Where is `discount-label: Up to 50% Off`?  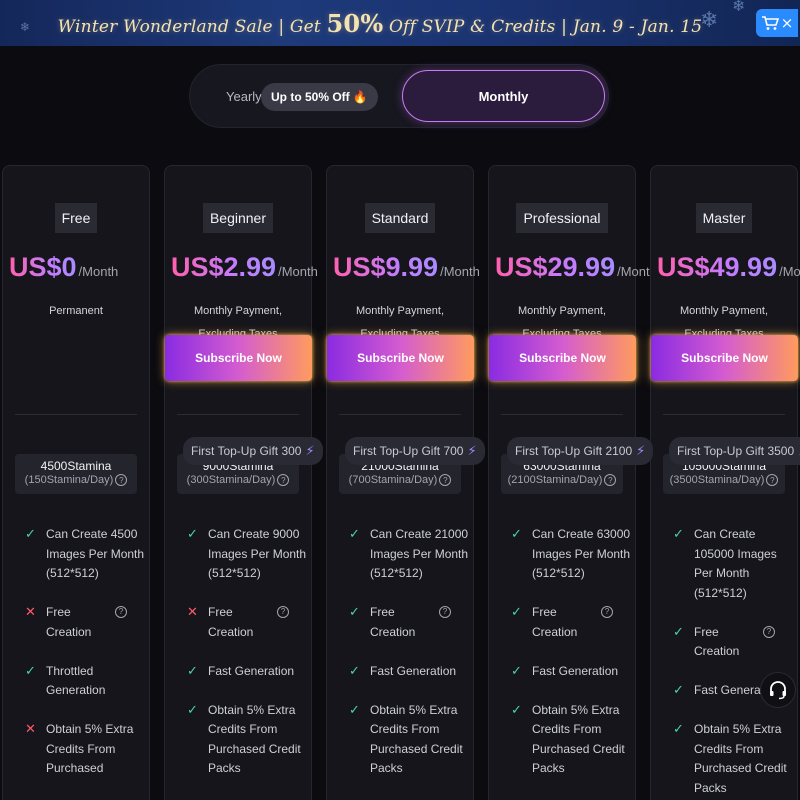 discount-label: Up to 50% Off is located at coordinates (310, 97).